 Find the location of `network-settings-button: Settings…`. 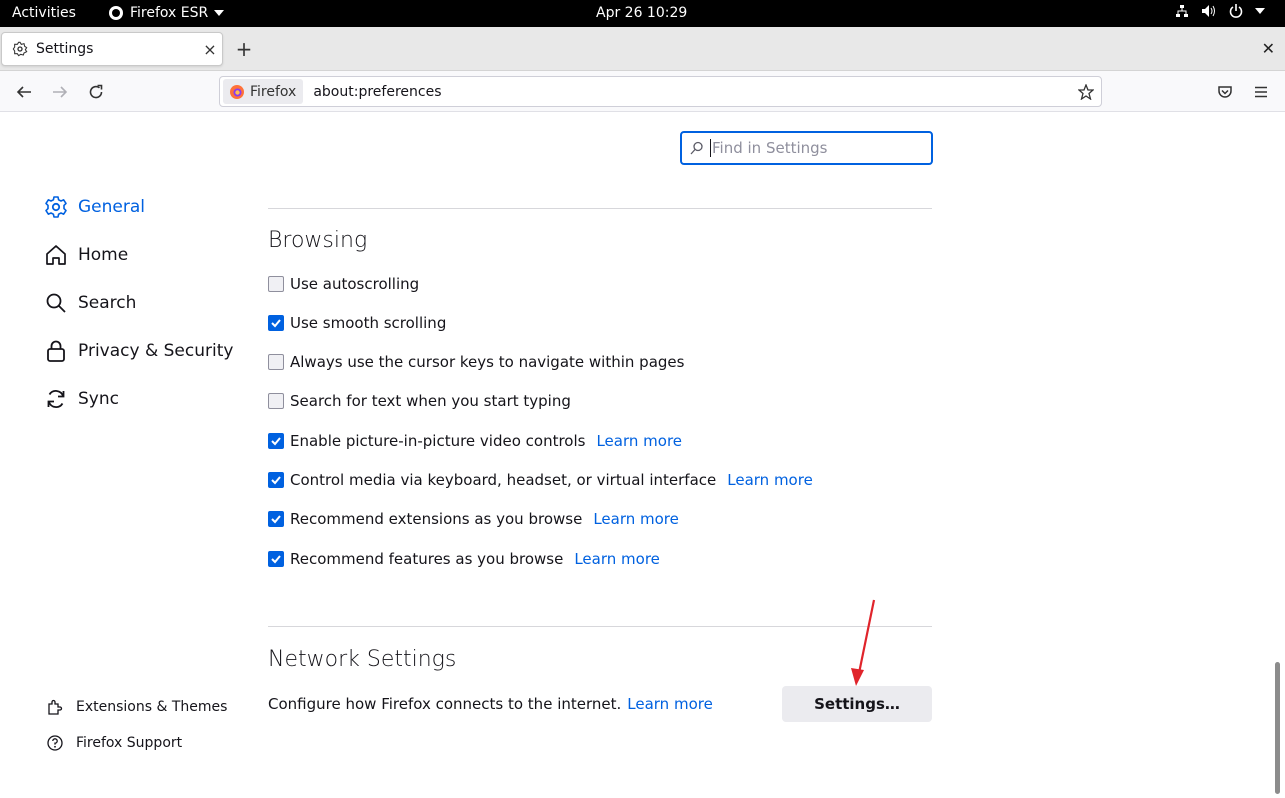

network-settings-button: Settings… is located at coordinates (857, 704).